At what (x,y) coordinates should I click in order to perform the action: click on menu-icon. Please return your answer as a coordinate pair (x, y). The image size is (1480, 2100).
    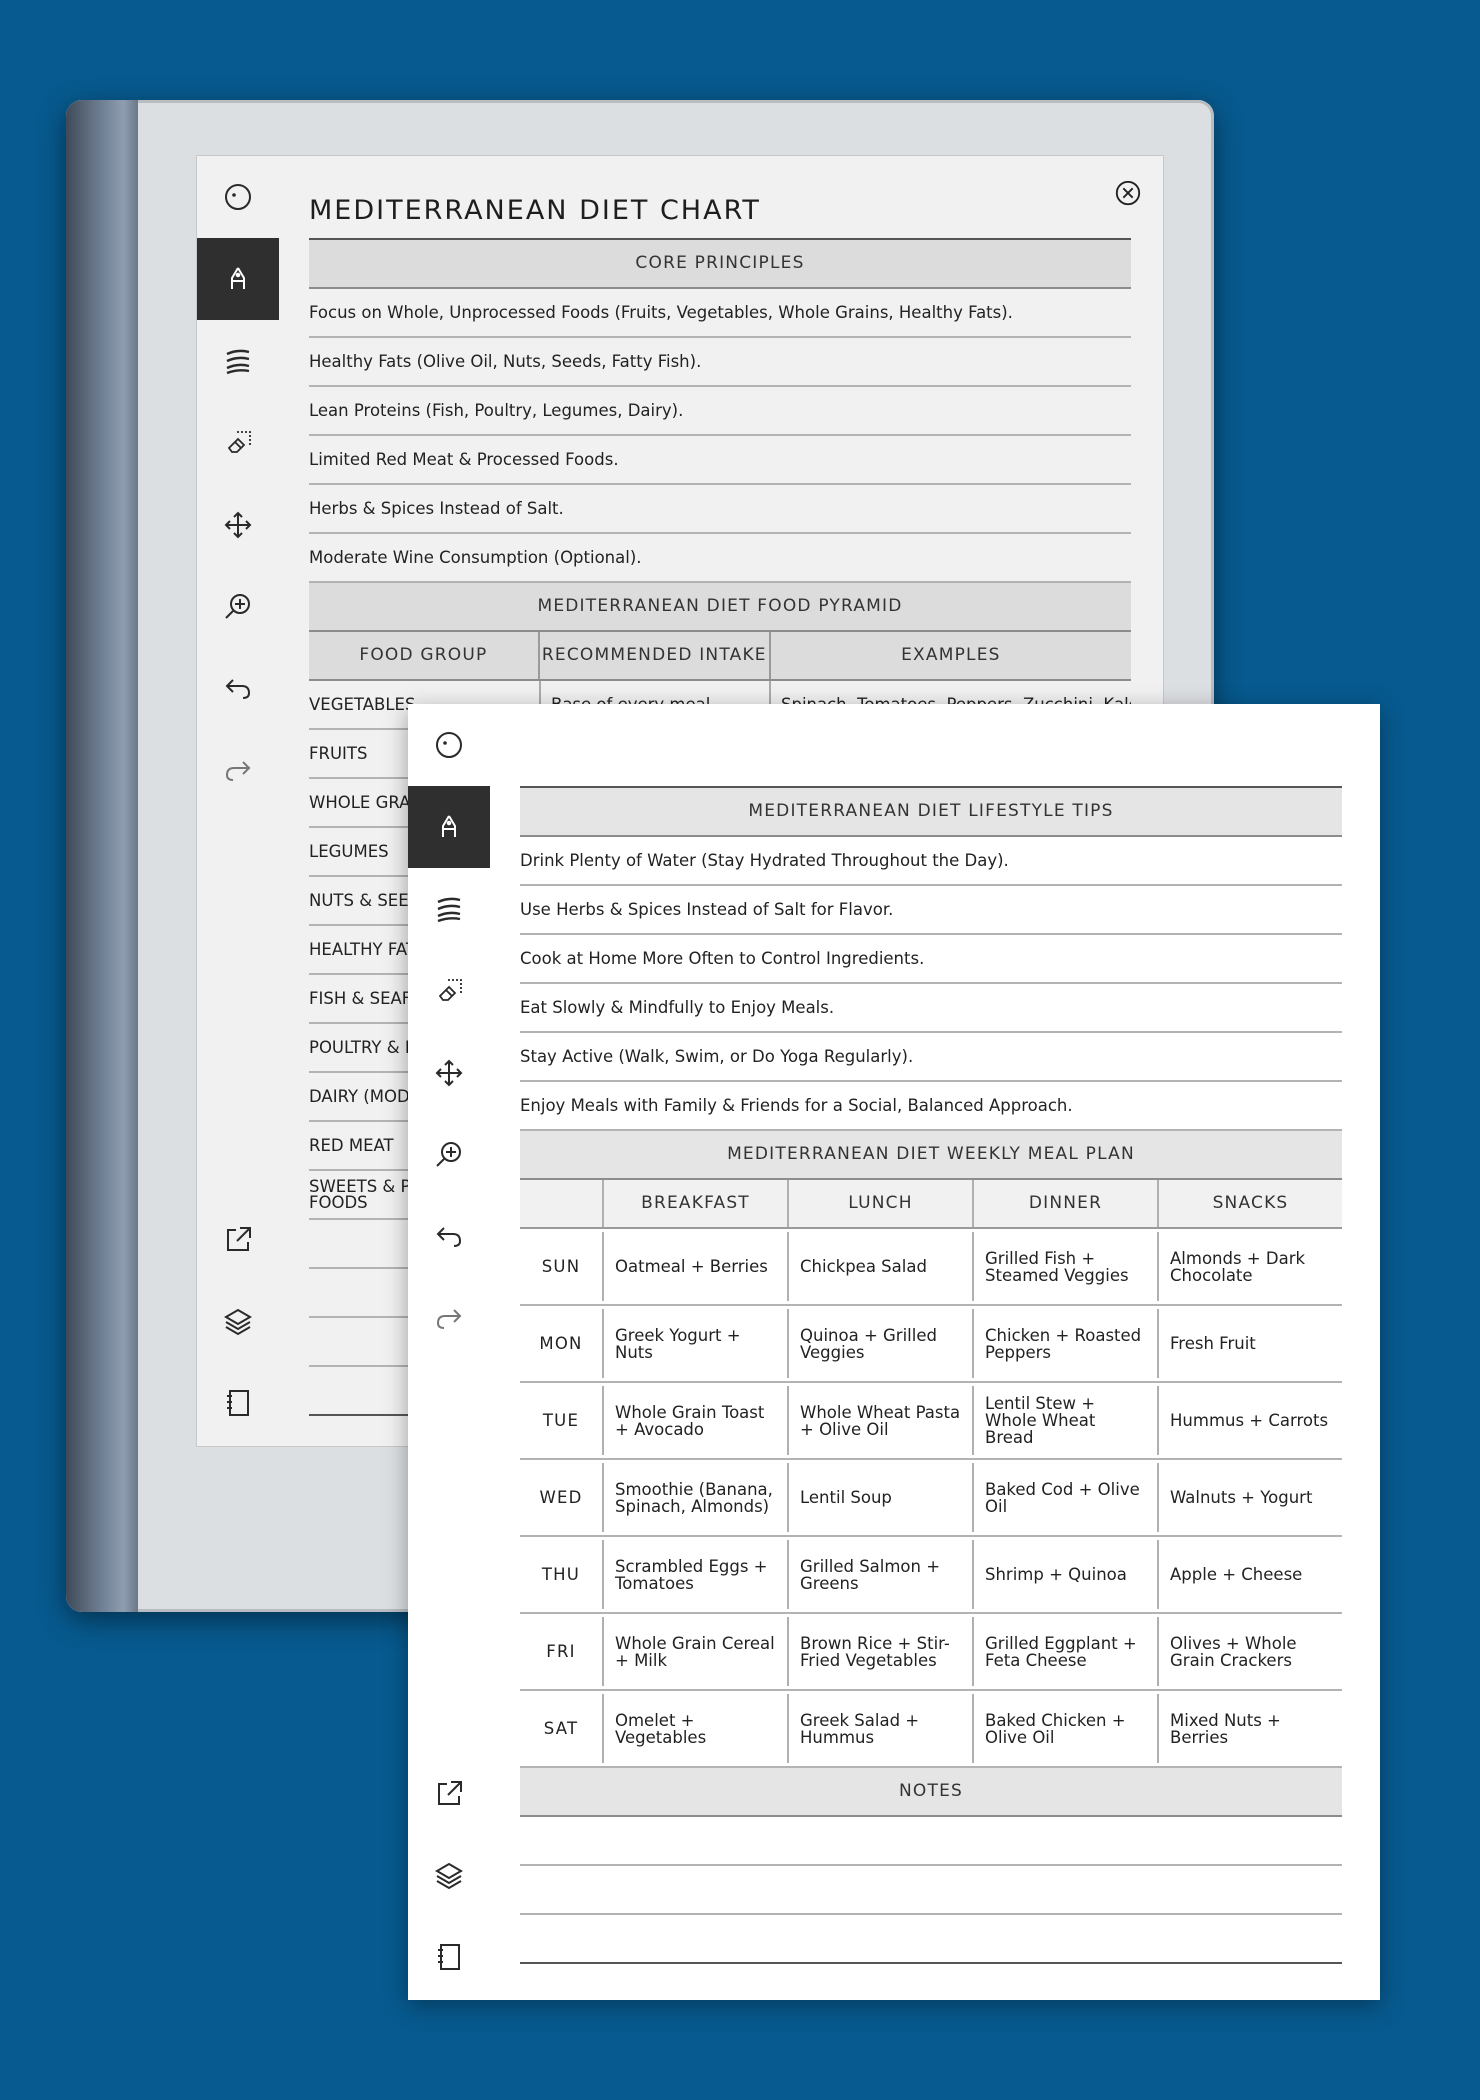
    Looking at the image, I should click on (238, 197).